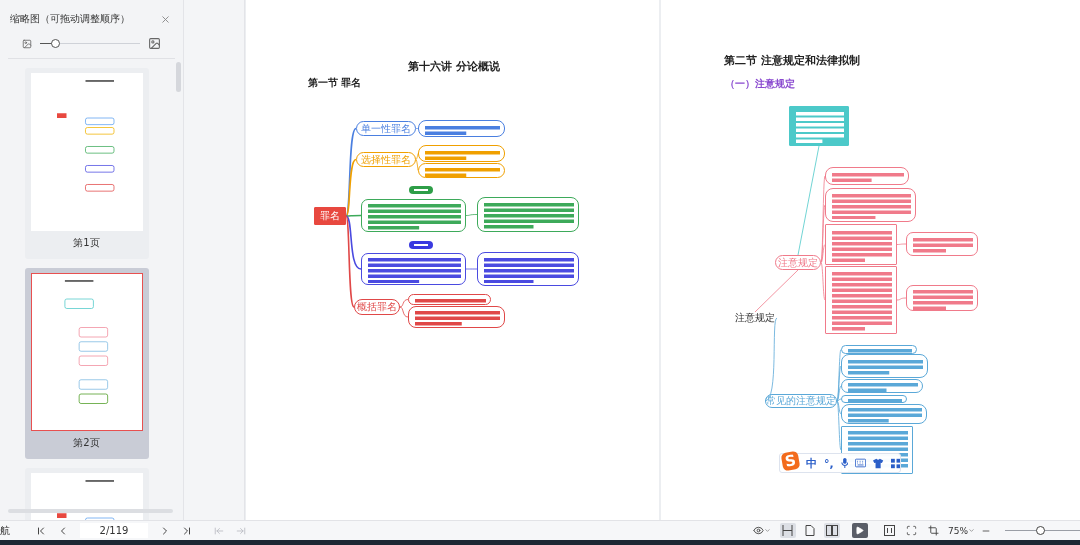 This screenshot has height=545, width=1080. Describe the element at coordinates (219, 530) in the screenshot. I see `arrow-left-icon` at that location.